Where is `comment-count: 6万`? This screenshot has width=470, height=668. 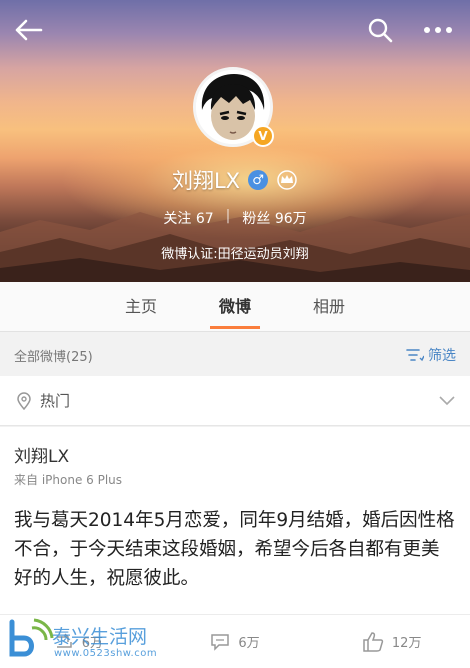
comment-count: 6万 is located at coordinates (249, 643).